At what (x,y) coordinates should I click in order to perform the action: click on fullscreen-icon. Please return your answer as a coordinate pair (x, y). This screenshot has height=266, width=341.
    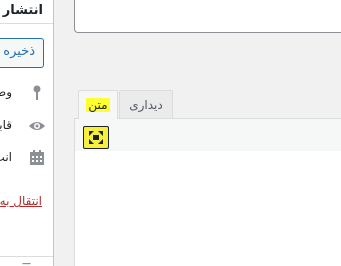
    Looking at the image, I should click on (96, 137).